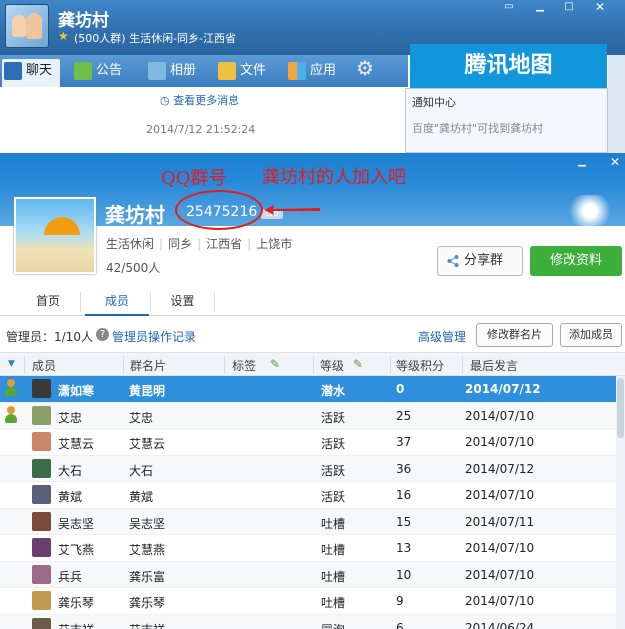  I want to click on member-level: 吐槽, so click(333, 576).